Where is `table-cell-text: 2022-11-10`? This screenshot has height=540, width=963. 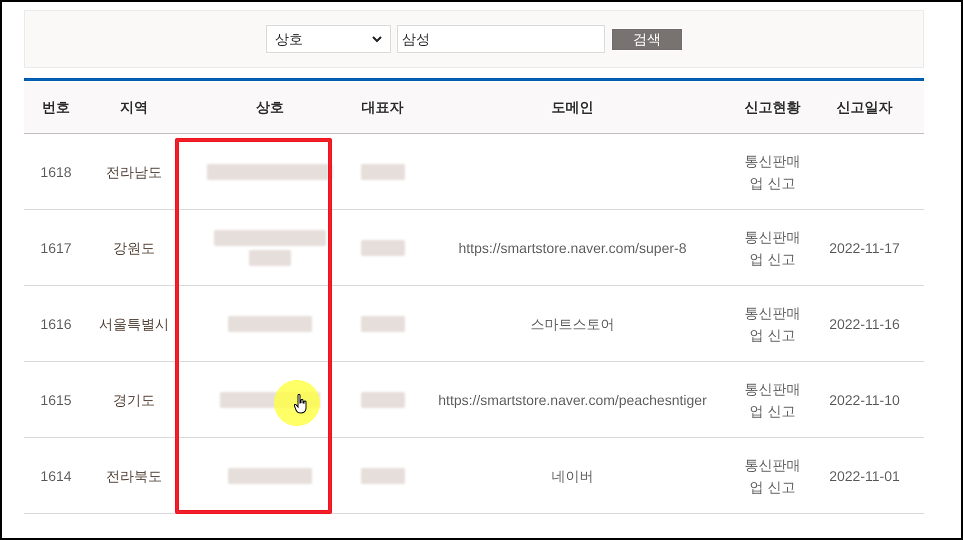
table-cell-text: 2022-11-10 is located at coordinates (864, 400).